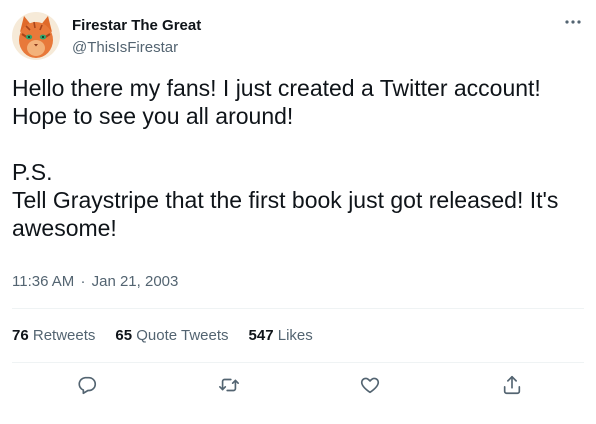  Describe the element at coordinates (64, 335) in the screenshot. I see `retweets-label: Retweets` at that location.